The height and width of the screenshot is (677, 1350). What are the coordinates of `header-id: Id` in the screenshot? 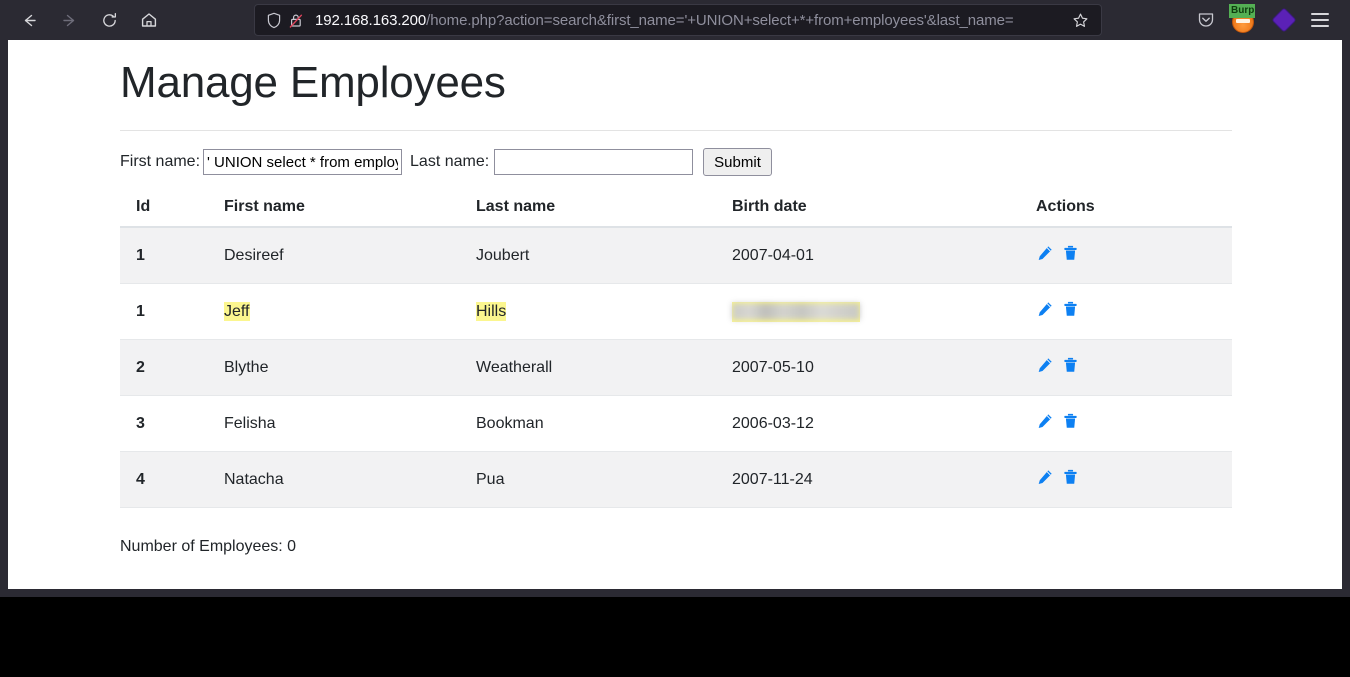 It's located at (172, 209).